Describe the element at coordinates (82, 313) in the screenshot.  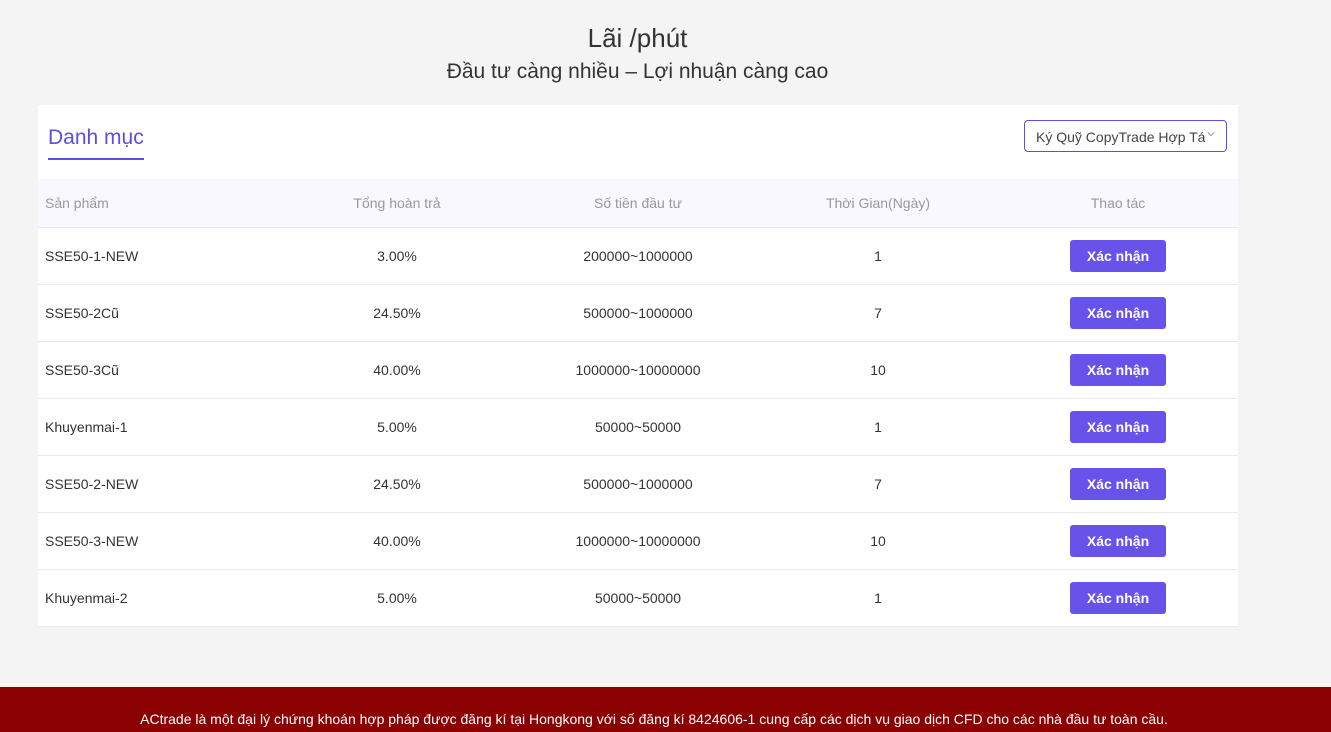
I see `product-name: SSE50-2Cũ` at that location.